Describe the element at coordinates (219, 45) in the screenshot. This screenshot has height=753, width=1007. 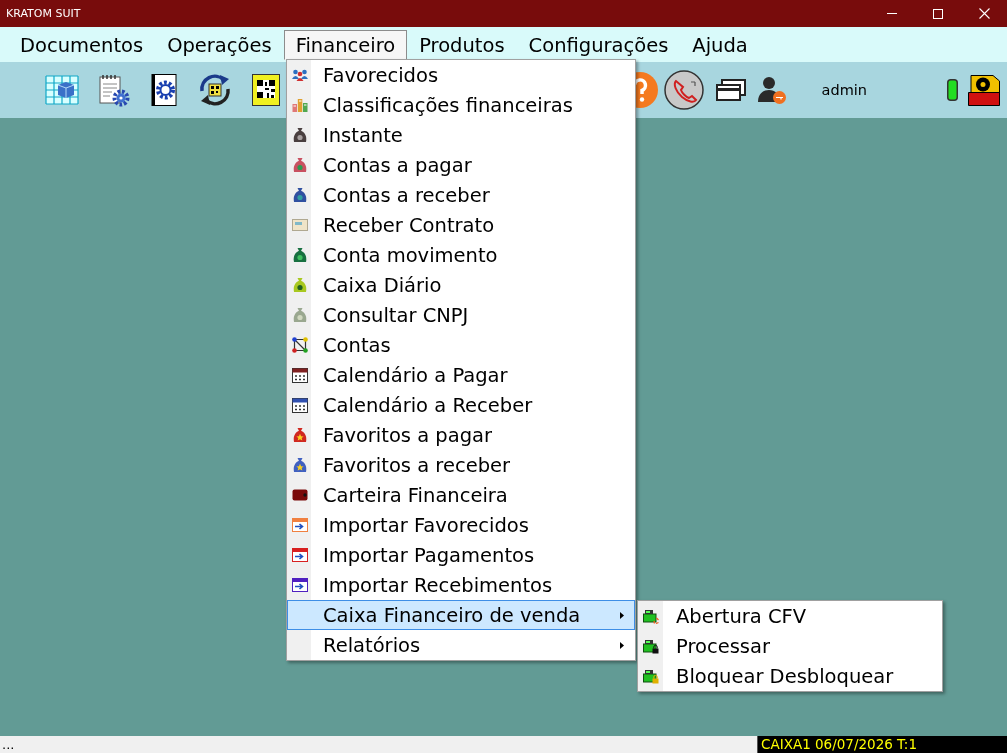
I see `menu-bar-item: Operações` at that location.